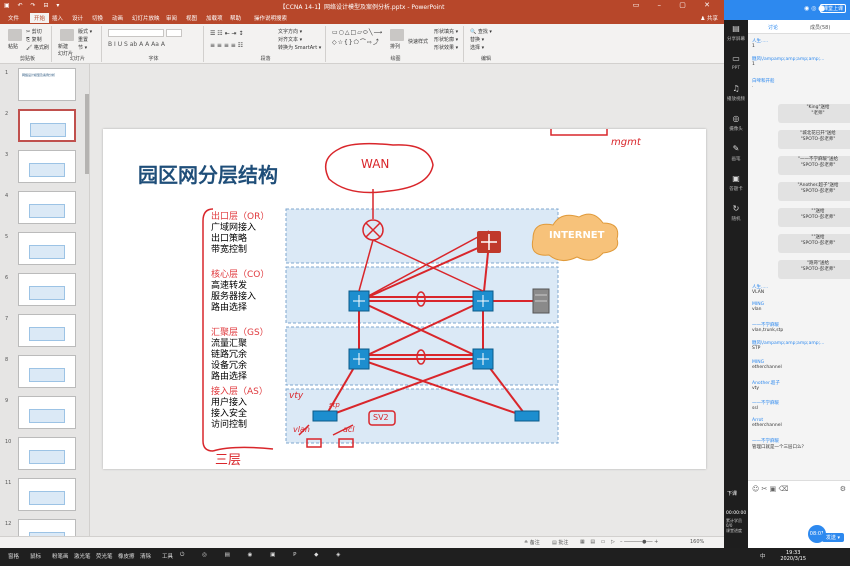 The height and width of the screenshot is (566, 850). I want to click on input-language: 中, so click(763, 556).